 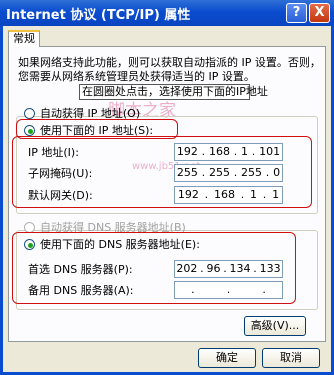 What do you see at coordinates (291, 358) in the screenshot?
I see `cancel-button: 取消` at bounding box center [291, 358].